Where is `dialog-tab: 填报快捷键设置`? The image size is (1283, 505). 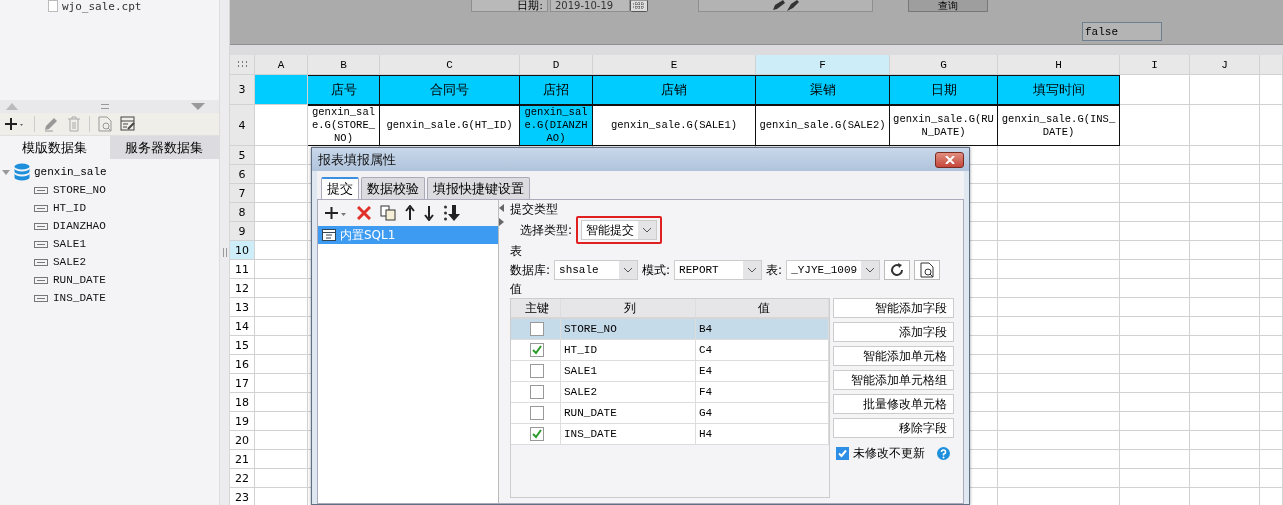 dialog-tab: 填报快捷键设置 is located at coordinates (478, 188).